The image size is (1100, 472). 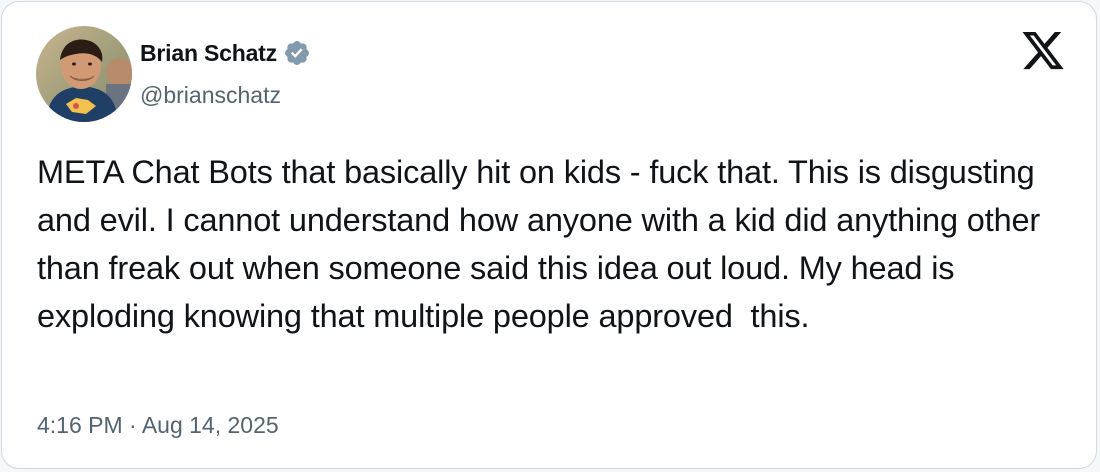 I want to click on author-name-row: Brian Schatz, so click(x=225, y=53).